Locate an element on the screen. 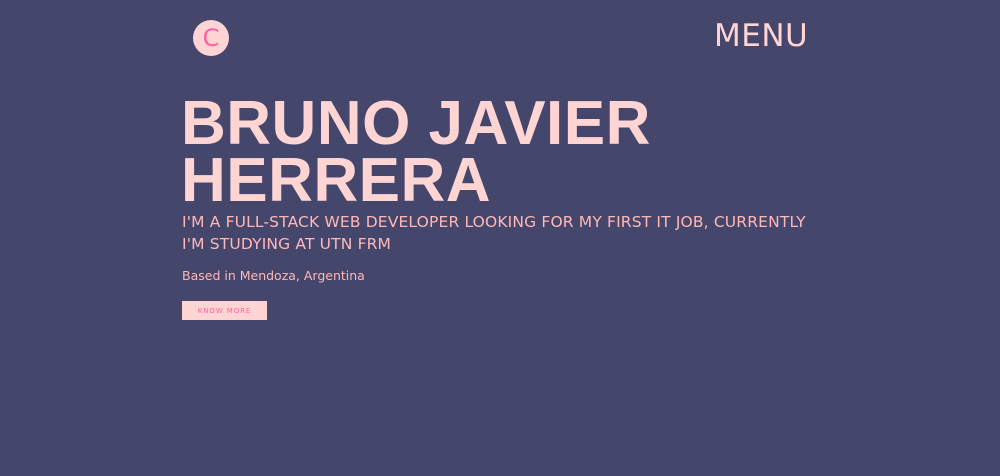 Image resolution: width=1000 pixels, height=476 pixels. hero-title-line-2: HERRERA is located at coordinates (336, 180).